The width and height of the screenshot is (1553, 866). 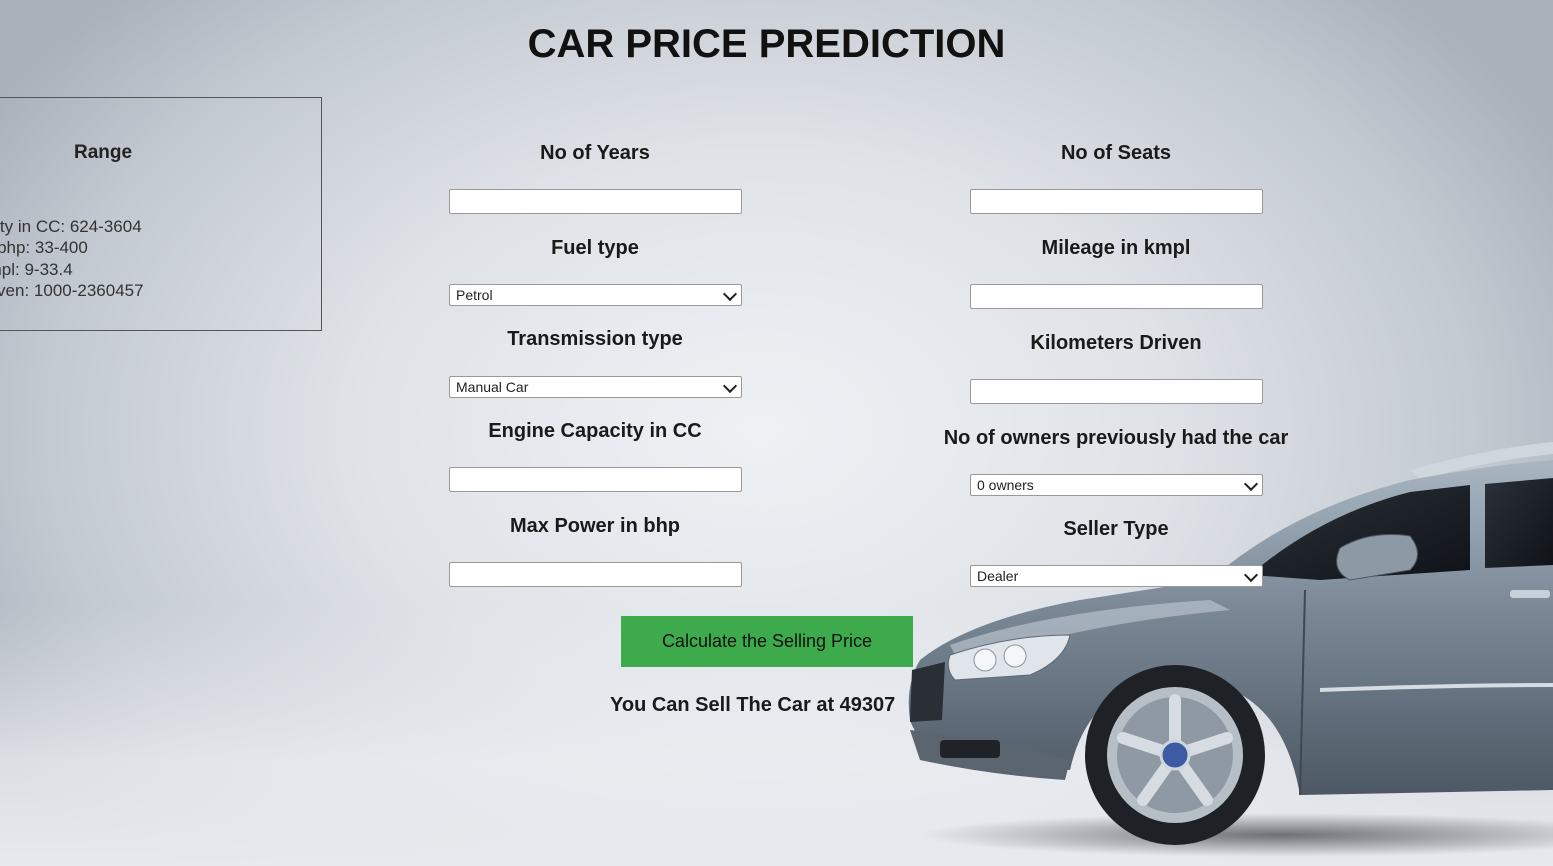 What do you see at coordinates (474, 295) in the screenshot?
I see `fuel-selected-value: Petrol` at bounding box center [474, 295].